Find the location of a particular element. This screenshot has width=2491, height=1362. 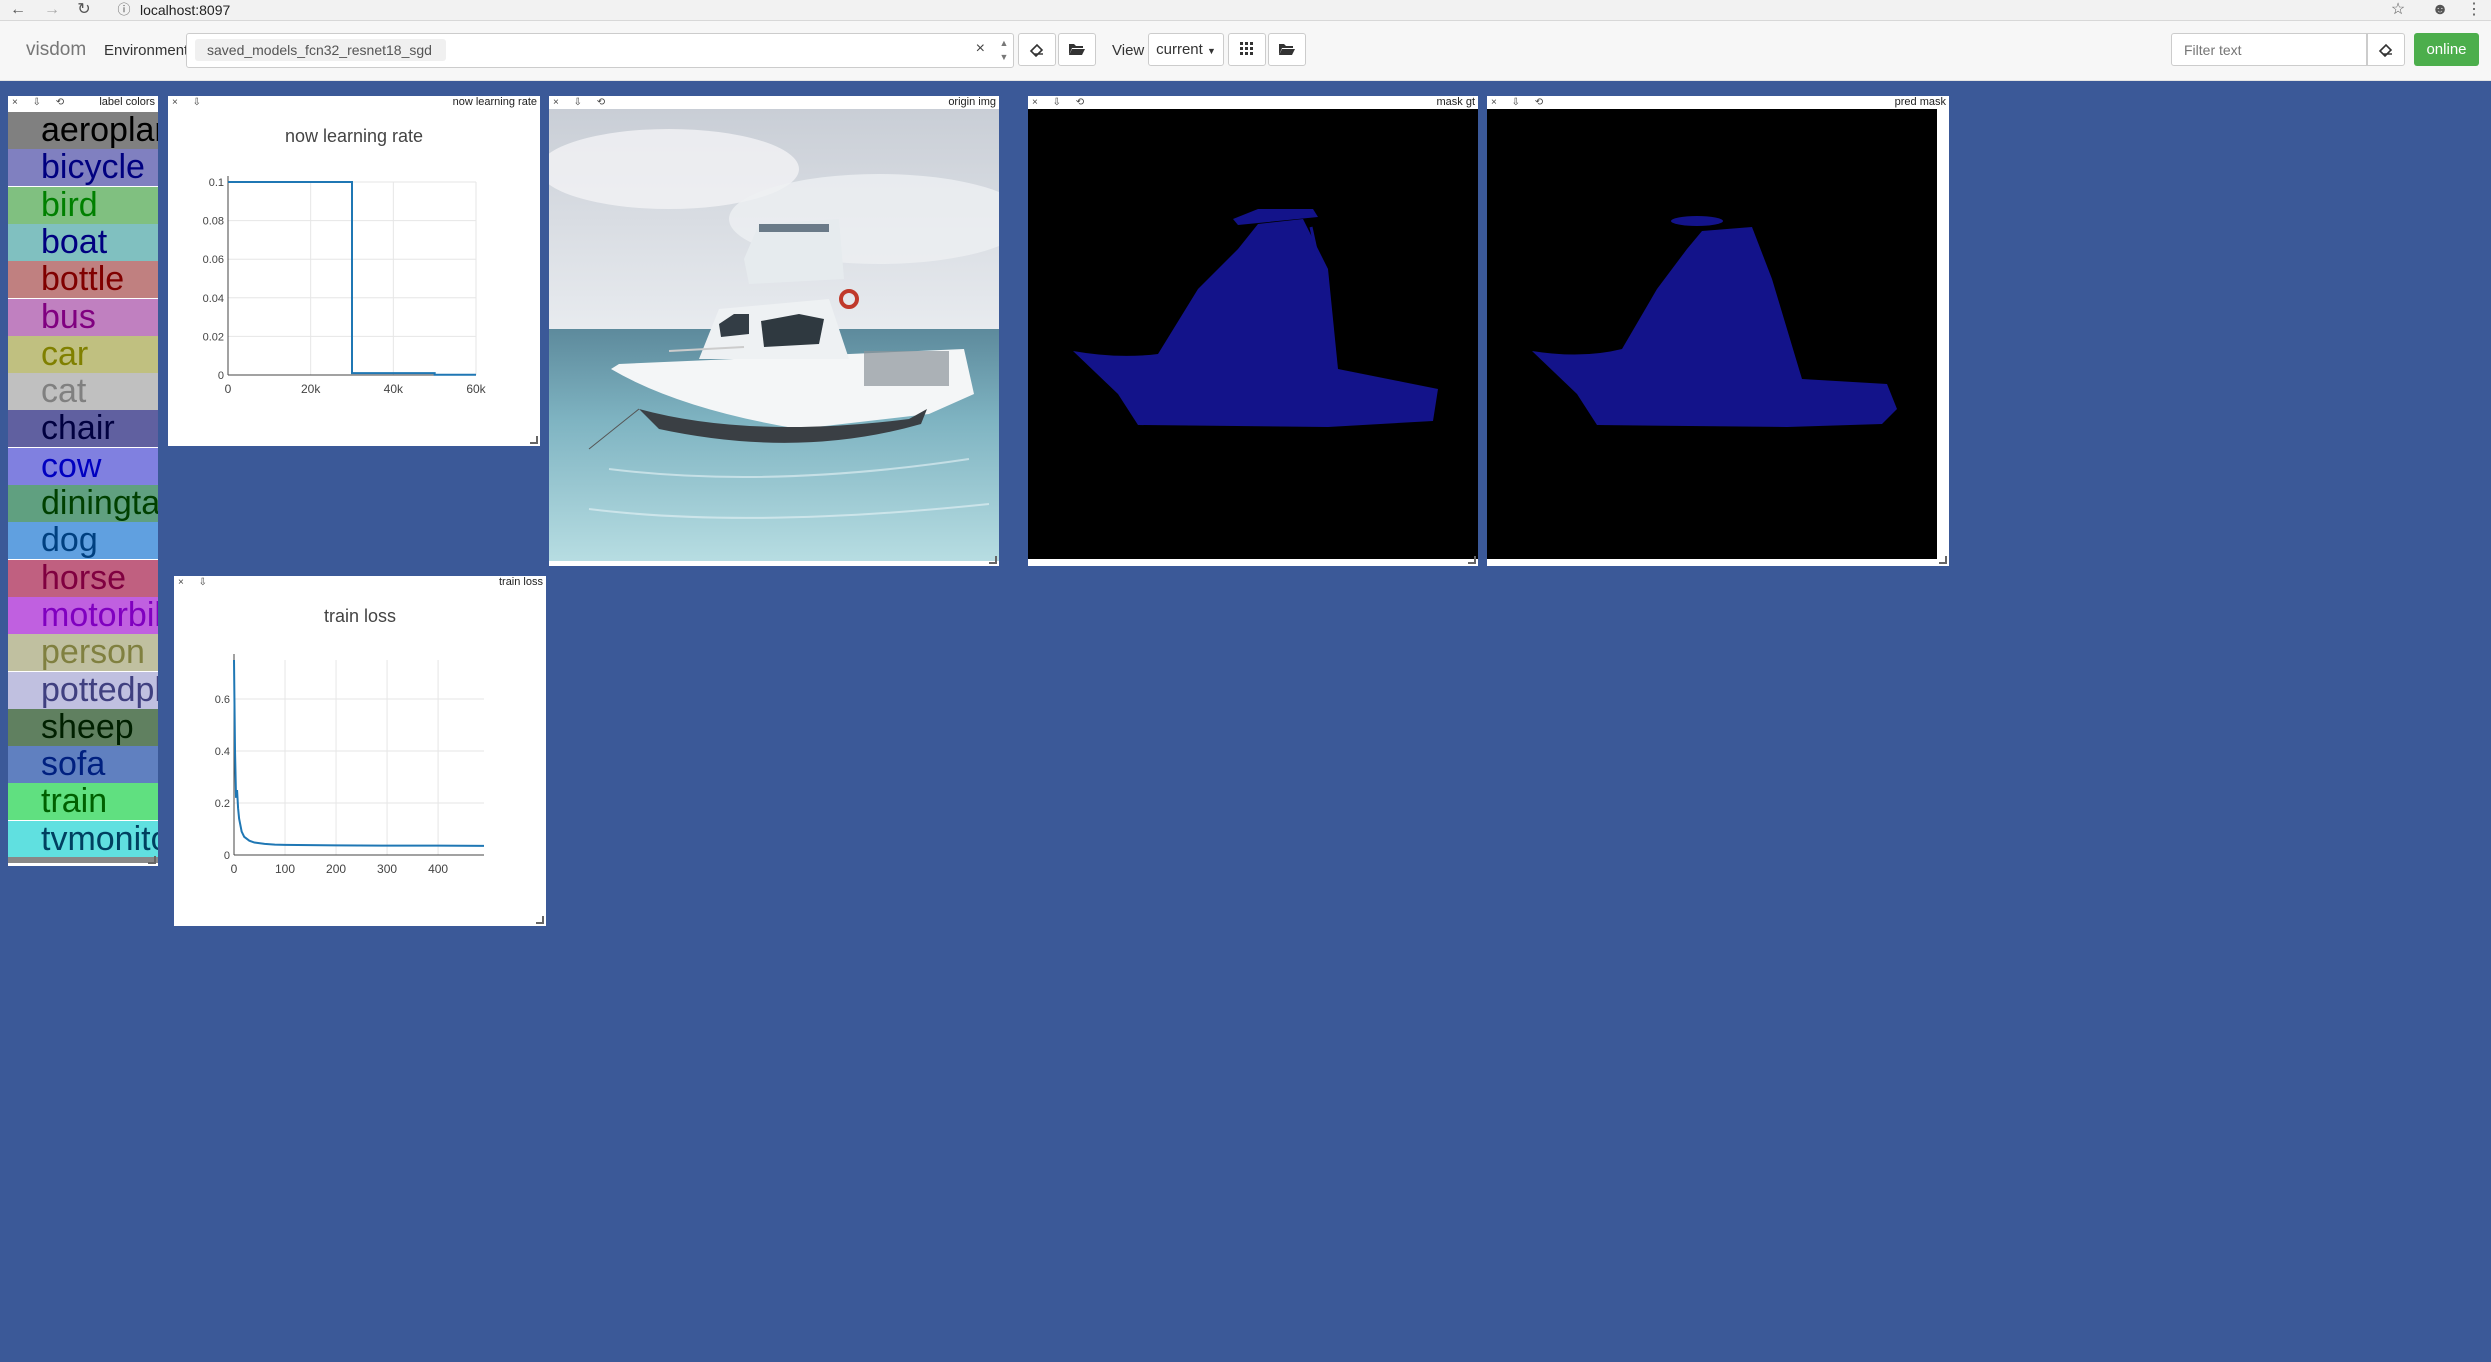

clear-filter-button is located at coordinates (2386, 49).